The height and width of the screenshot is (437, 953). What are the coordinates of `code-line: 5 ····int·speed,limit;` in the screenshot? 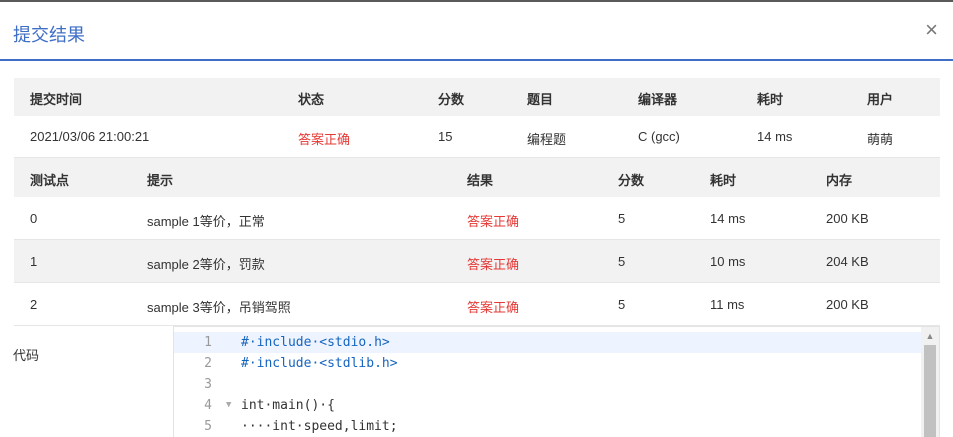 It's located at (548, 426).